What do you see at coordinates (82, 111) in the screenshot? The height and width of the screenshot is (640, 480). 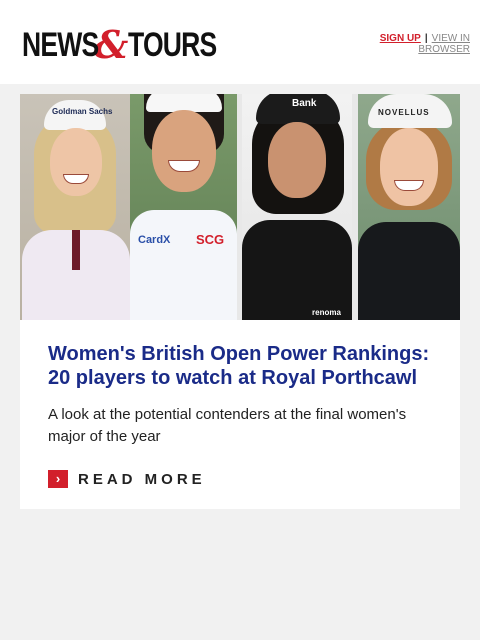 I see `cap-logo-goldman-sachs: Goldman Sachs` at bounding box center [82, 111].